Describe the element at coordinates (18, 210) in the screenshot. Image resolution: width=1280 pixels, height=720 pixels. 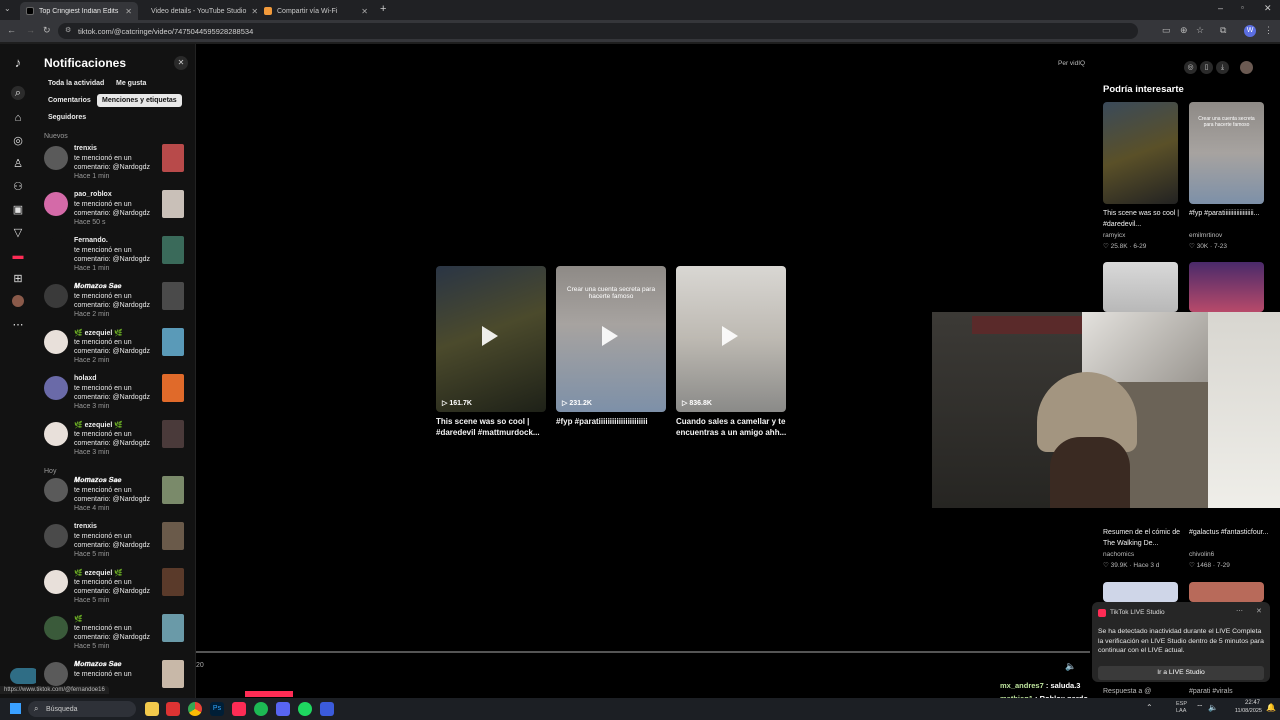
I see `live-icon: ▣` at that location.